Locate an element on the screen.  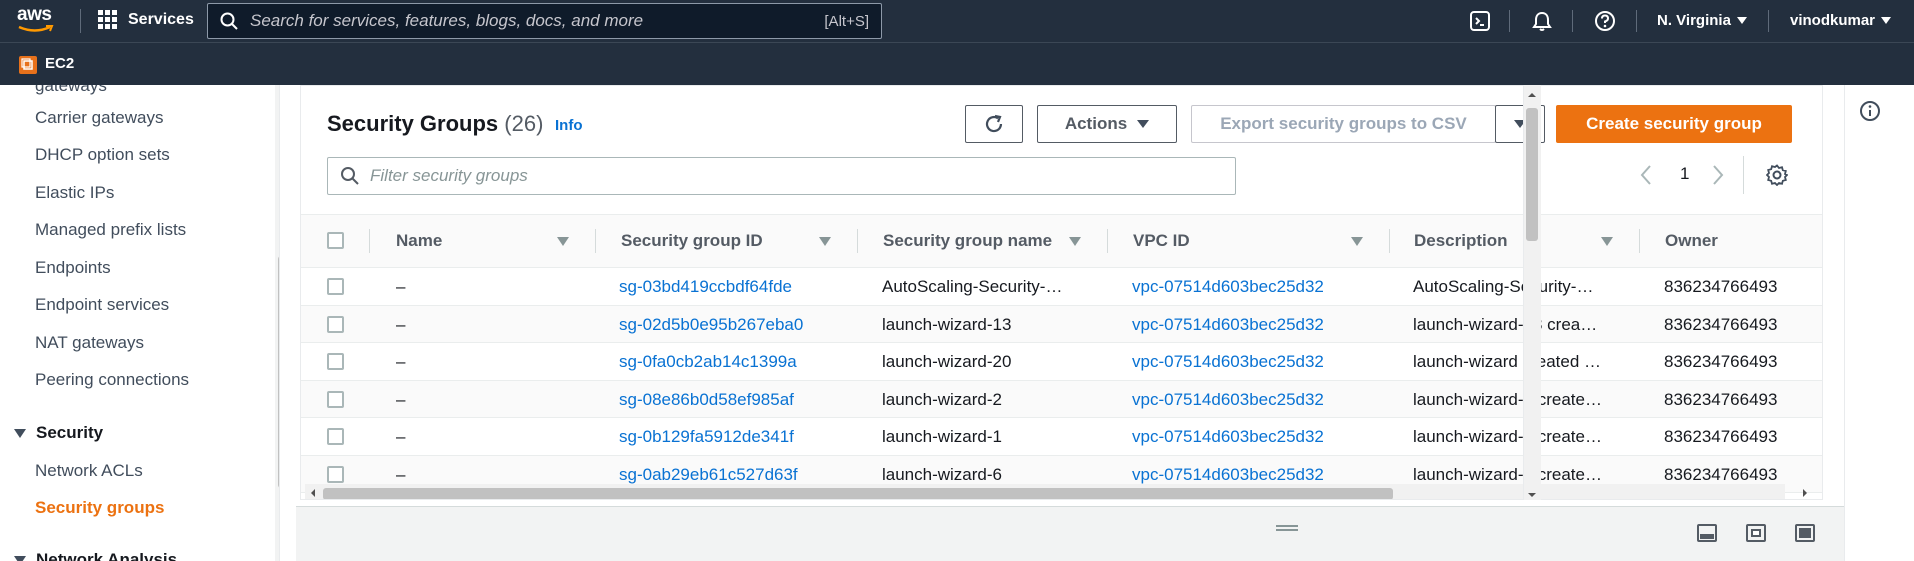
cell-security-group-id: sg-0ab29eb61c527d63f is located at coordinates (708, 475).